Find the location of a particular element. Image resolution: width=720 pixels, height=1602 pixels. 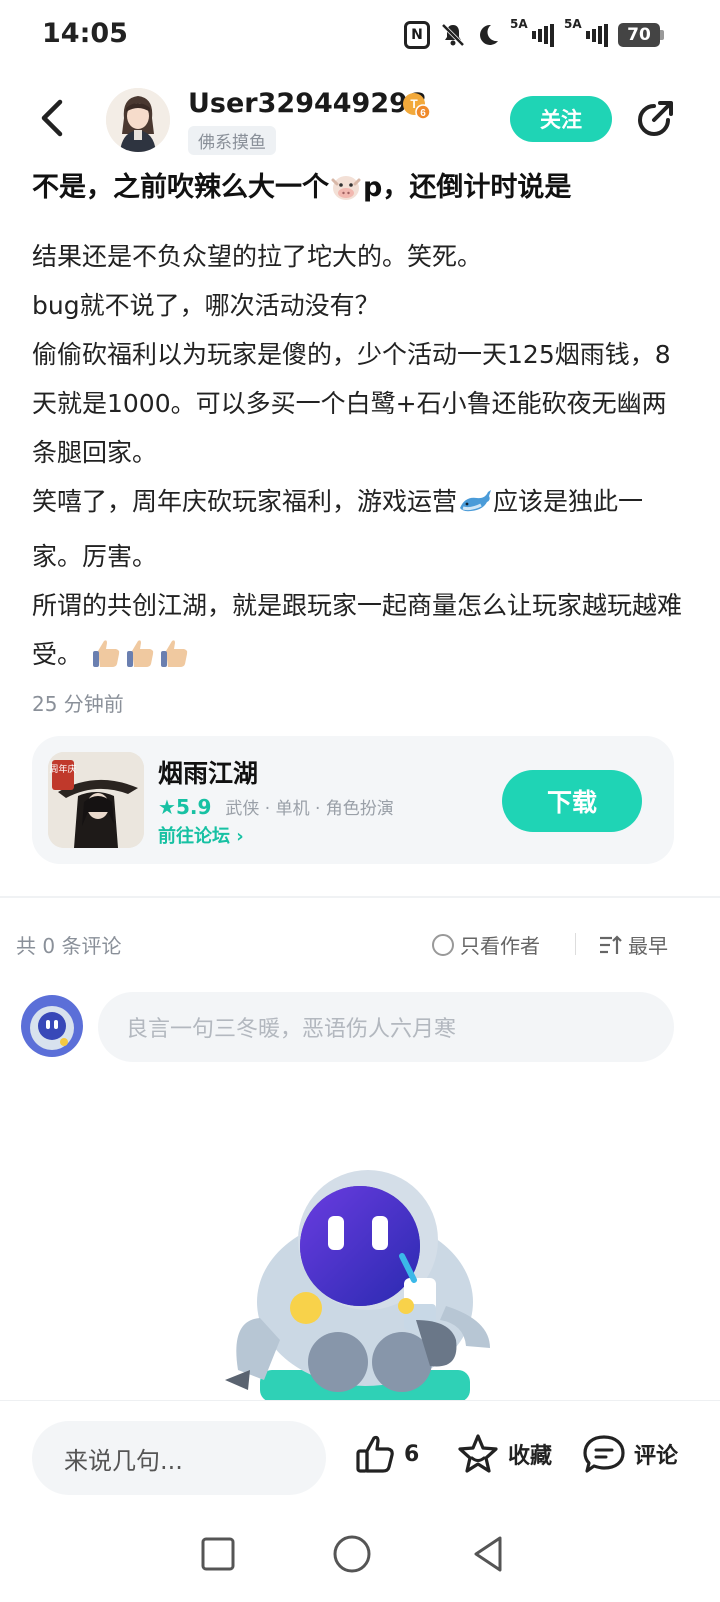

status-time: 14:05 is located at coordinates (85, 33).